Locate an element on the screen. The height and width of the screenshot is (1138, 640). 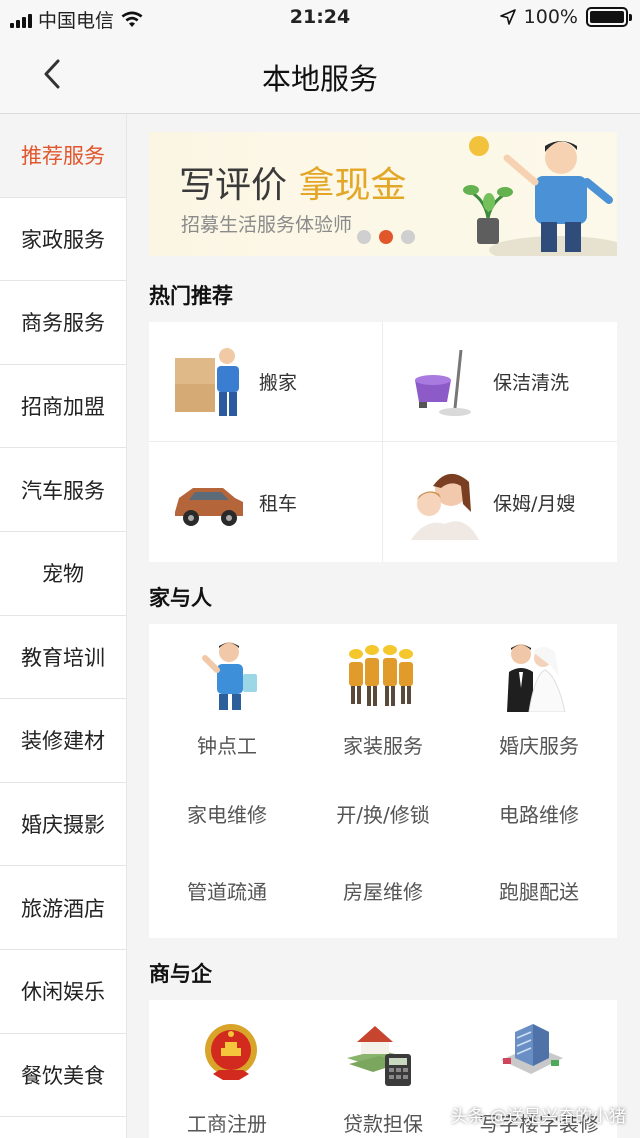
battery-icon is located at coordinates (609, 17).